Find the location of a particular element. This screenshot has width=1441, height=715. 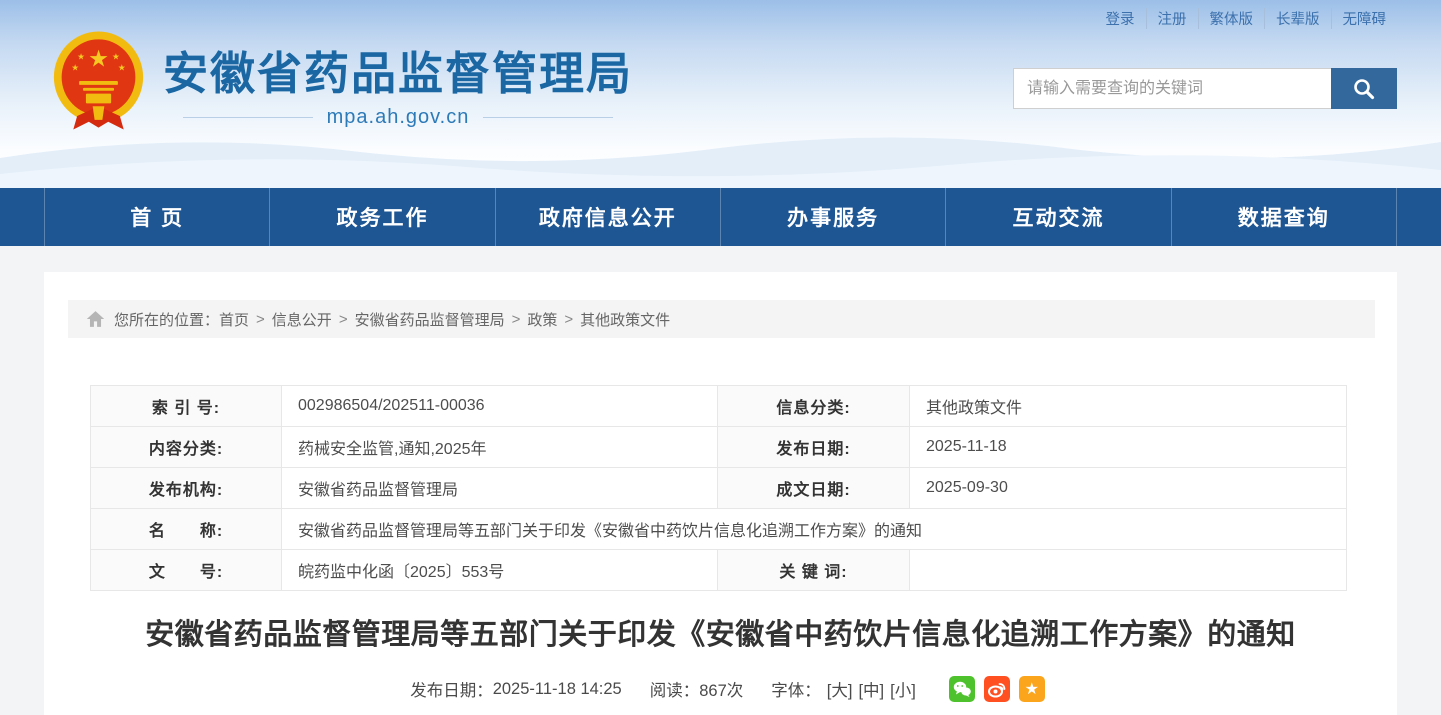

table-row: 文 号: 皖药监中化函〔2025〕553号 关 键 词: is located at coordinates (718, 570).